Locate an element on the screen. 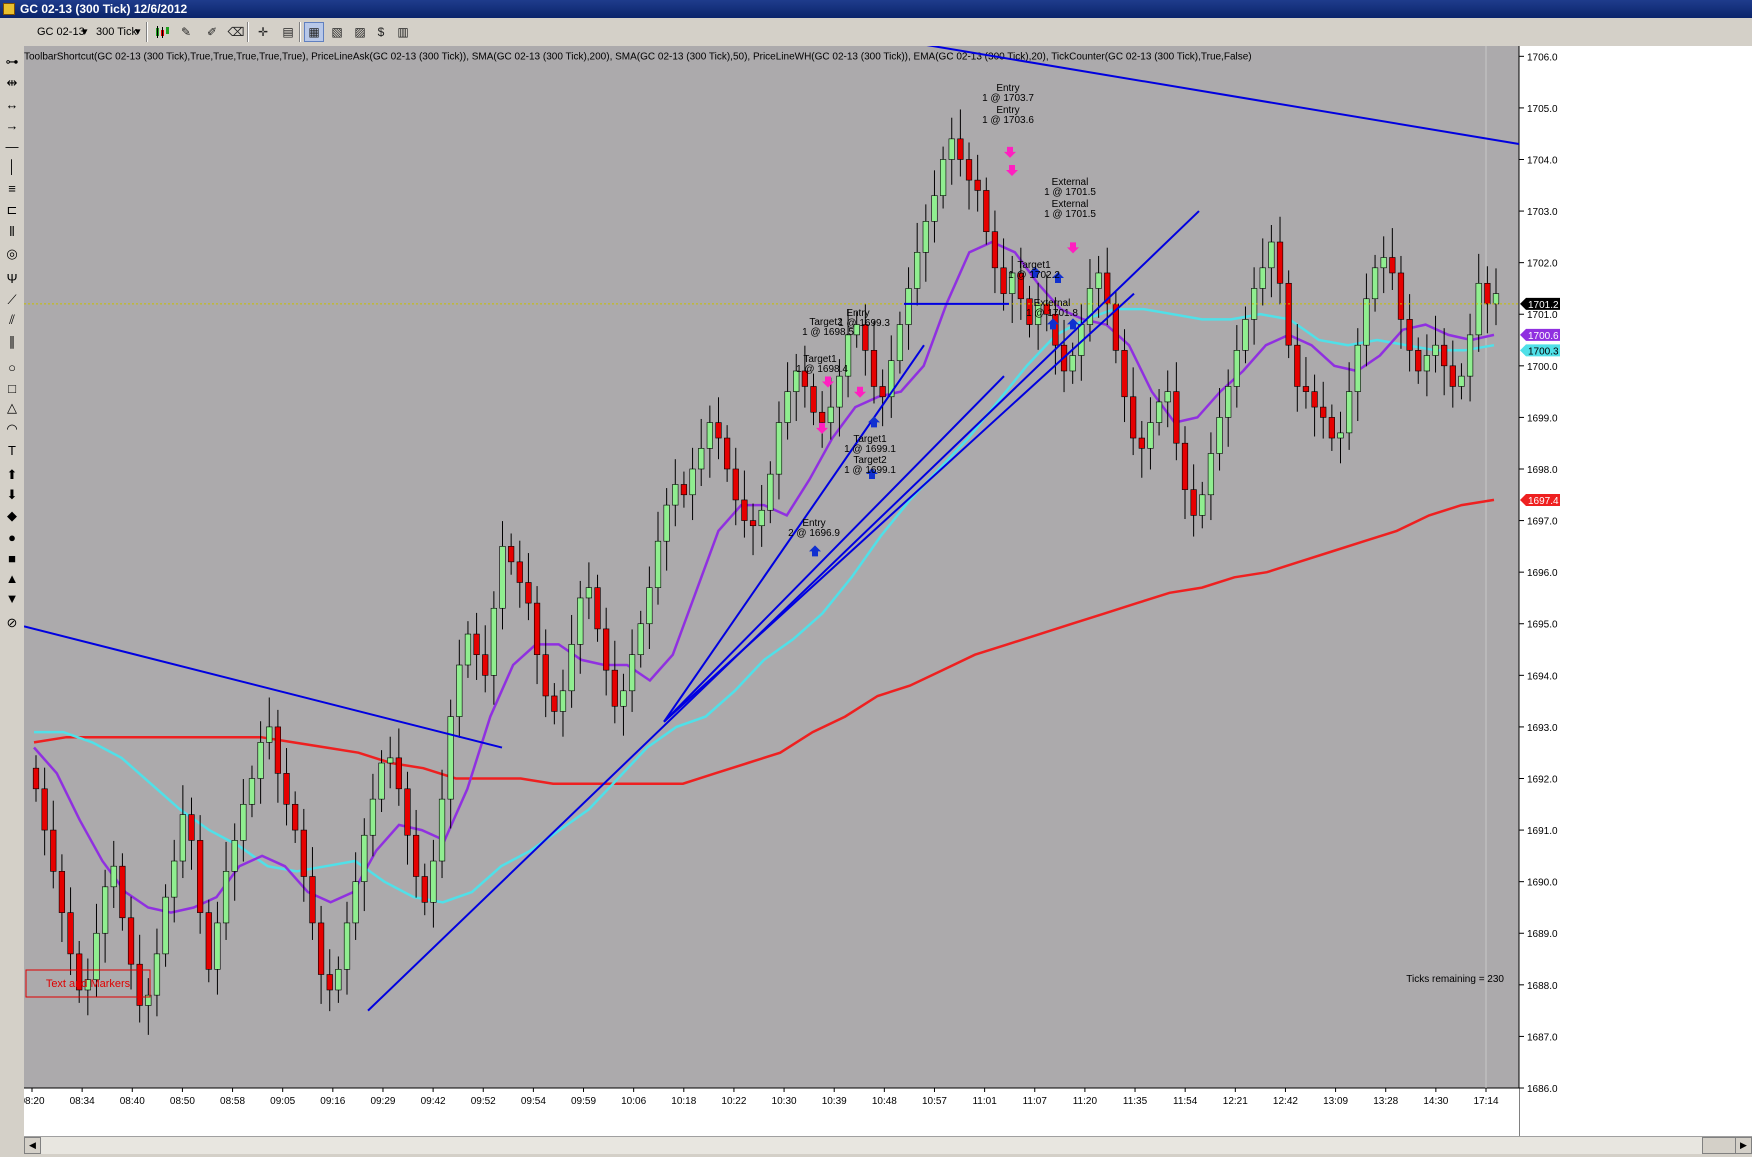 This screenshot has height=1157, width=1752. x-tick-label: 10:39 is located at coordinates (834, 1101).